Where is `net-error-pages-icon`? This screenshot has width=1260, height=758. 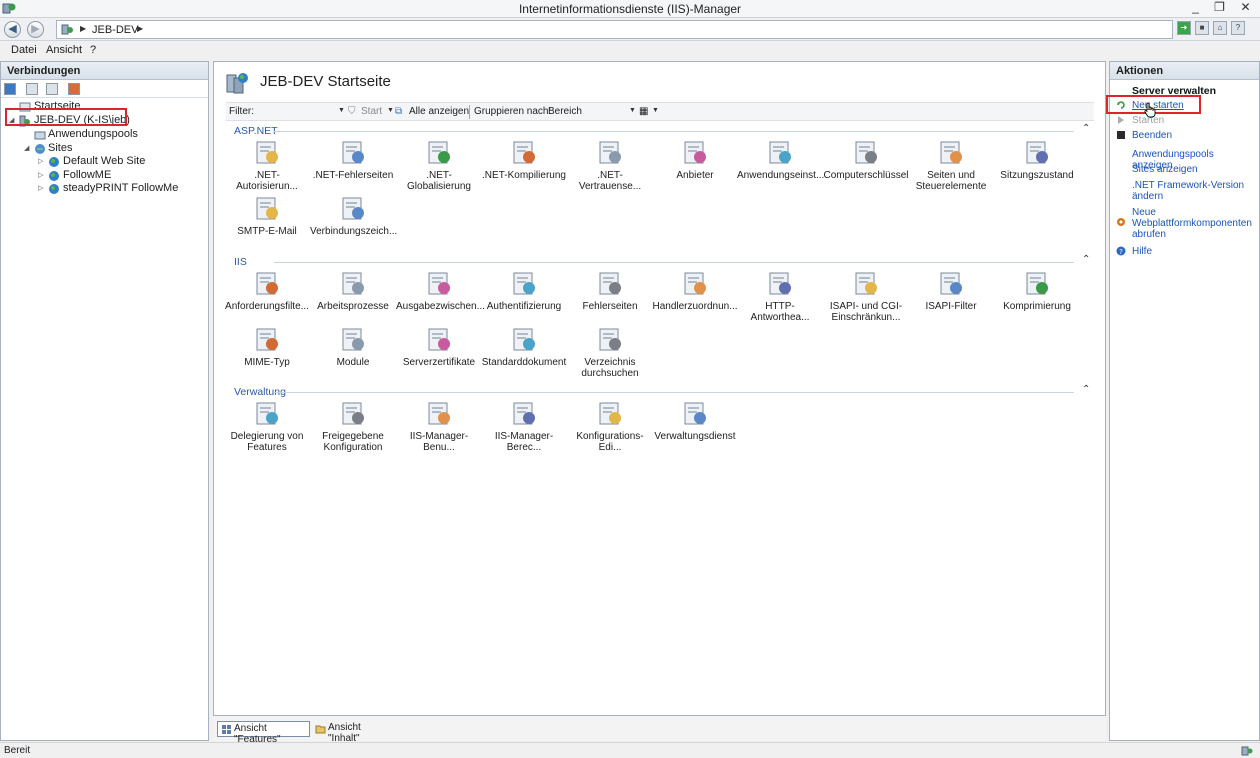
net-error-pages-icon is located at coordinates (353, 152).